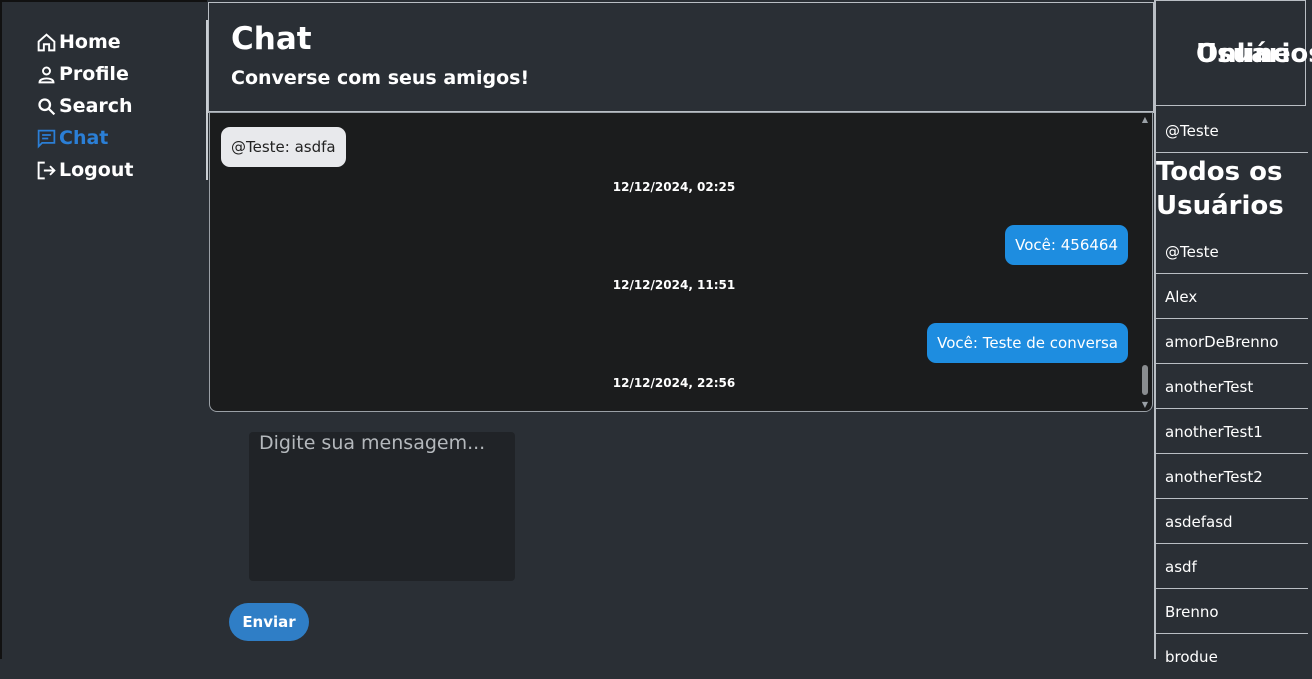  Describe the element at coordinates (1232, 477) in the screenshot. I see `user-list-item: anotherTest2` at that location.